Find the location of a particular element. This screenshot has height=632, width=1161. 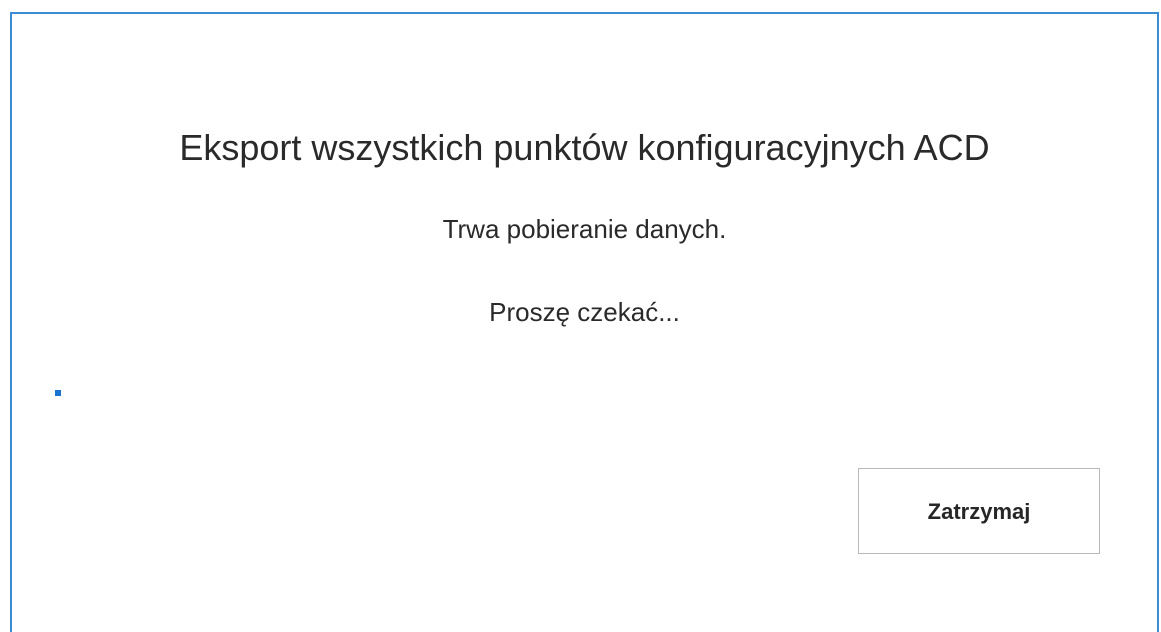

progress-indicator is located at coordinates (58, 393).